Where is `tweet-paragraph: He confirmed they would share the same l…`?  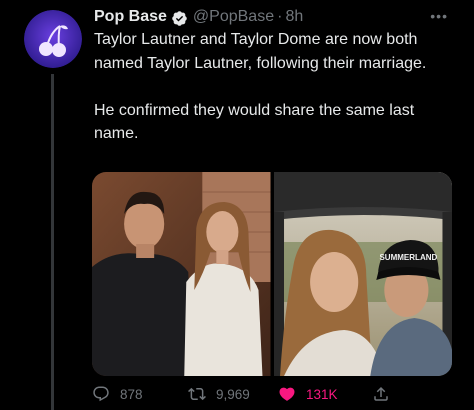 tweet-paragraph: He confirmed they would share the same l… is located at coordinates (254, 122).